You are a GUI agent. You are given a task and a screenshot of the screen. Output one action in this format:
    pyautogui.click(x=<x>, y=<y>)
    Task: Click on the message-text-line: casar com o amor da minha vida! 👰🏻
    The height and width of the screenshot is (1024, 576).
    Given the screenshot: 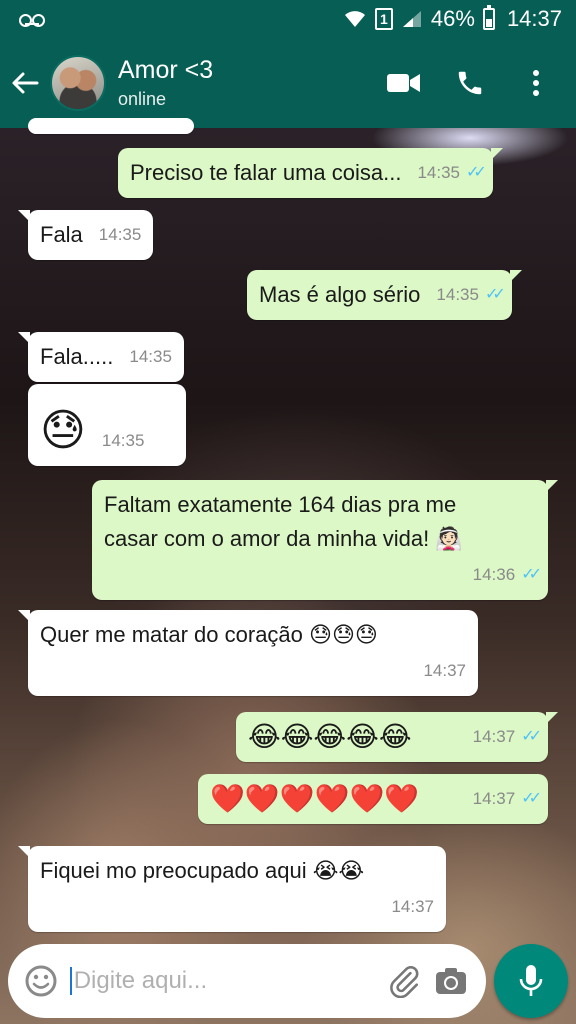 What is the action you would take?
    pyautogui.click(x=283, y=538)
    